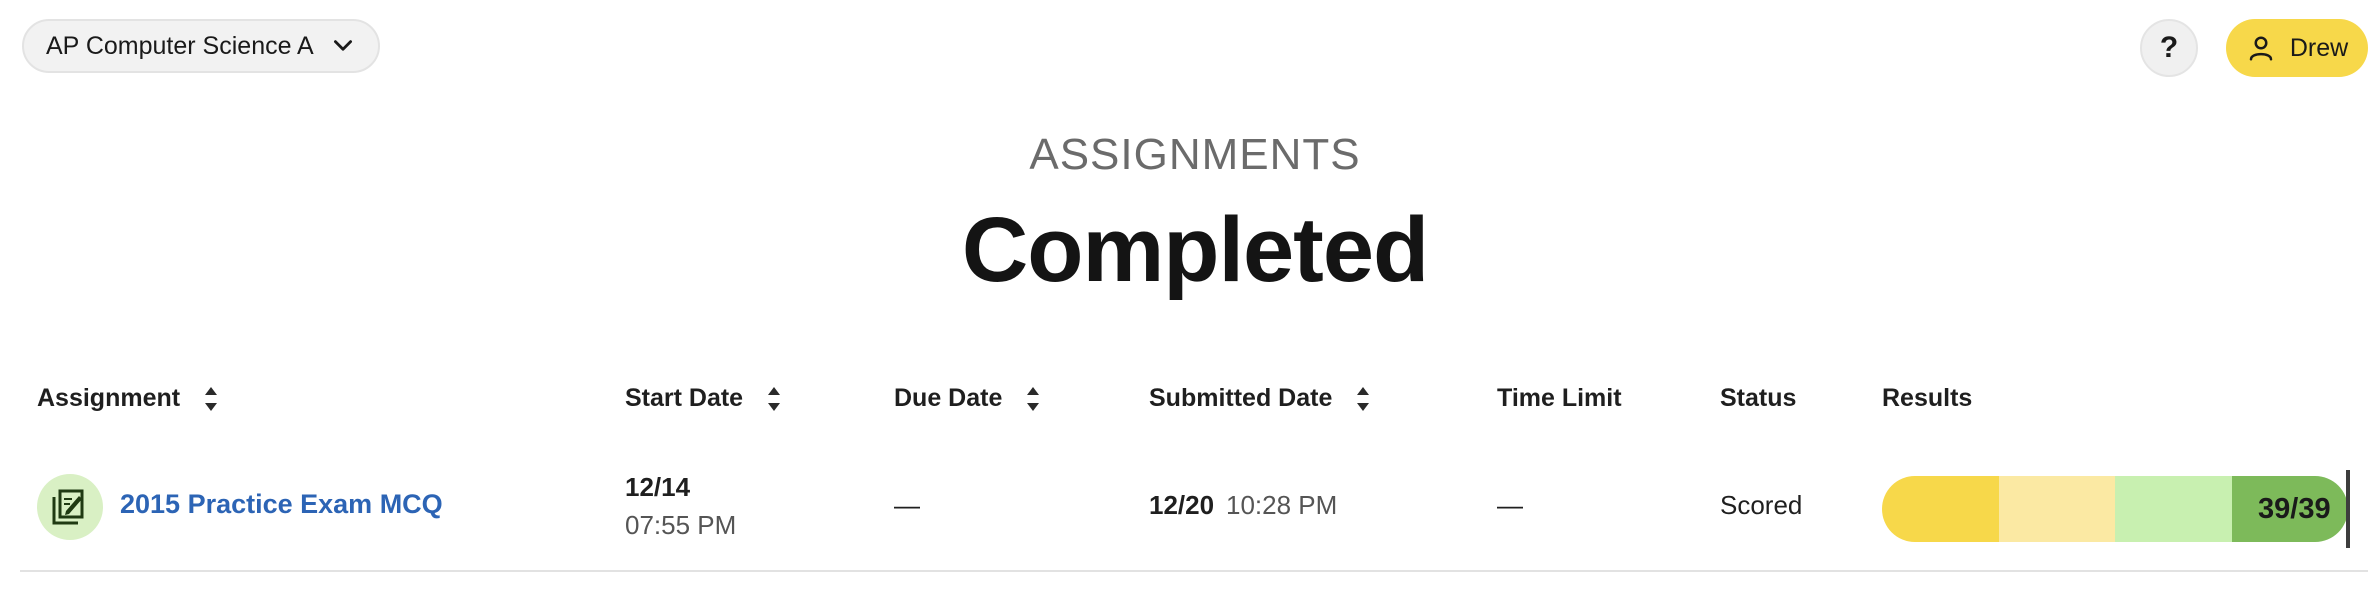 Image resolution: width=2380 pixels, height=598 pixels. What do you see at coordinates (1182, 505) in the screenshot?
I see `submitted-date: 12/20` at bounding box center [1182, 505].